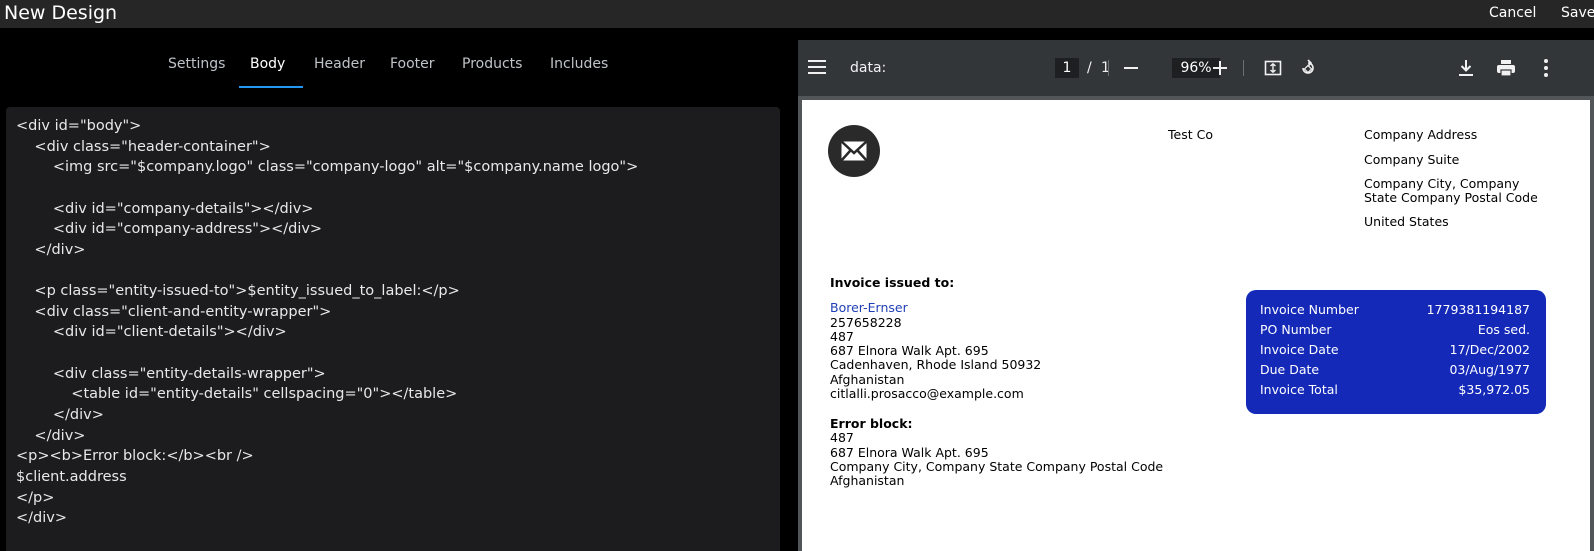  I want to click on page-number-input: 1, so click(1067, 68).